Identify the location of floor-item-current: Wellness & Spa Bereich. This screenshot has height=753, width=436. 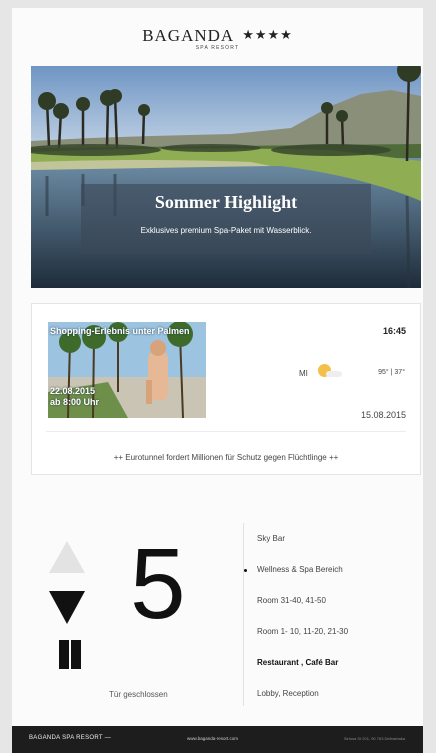
(296, 574).